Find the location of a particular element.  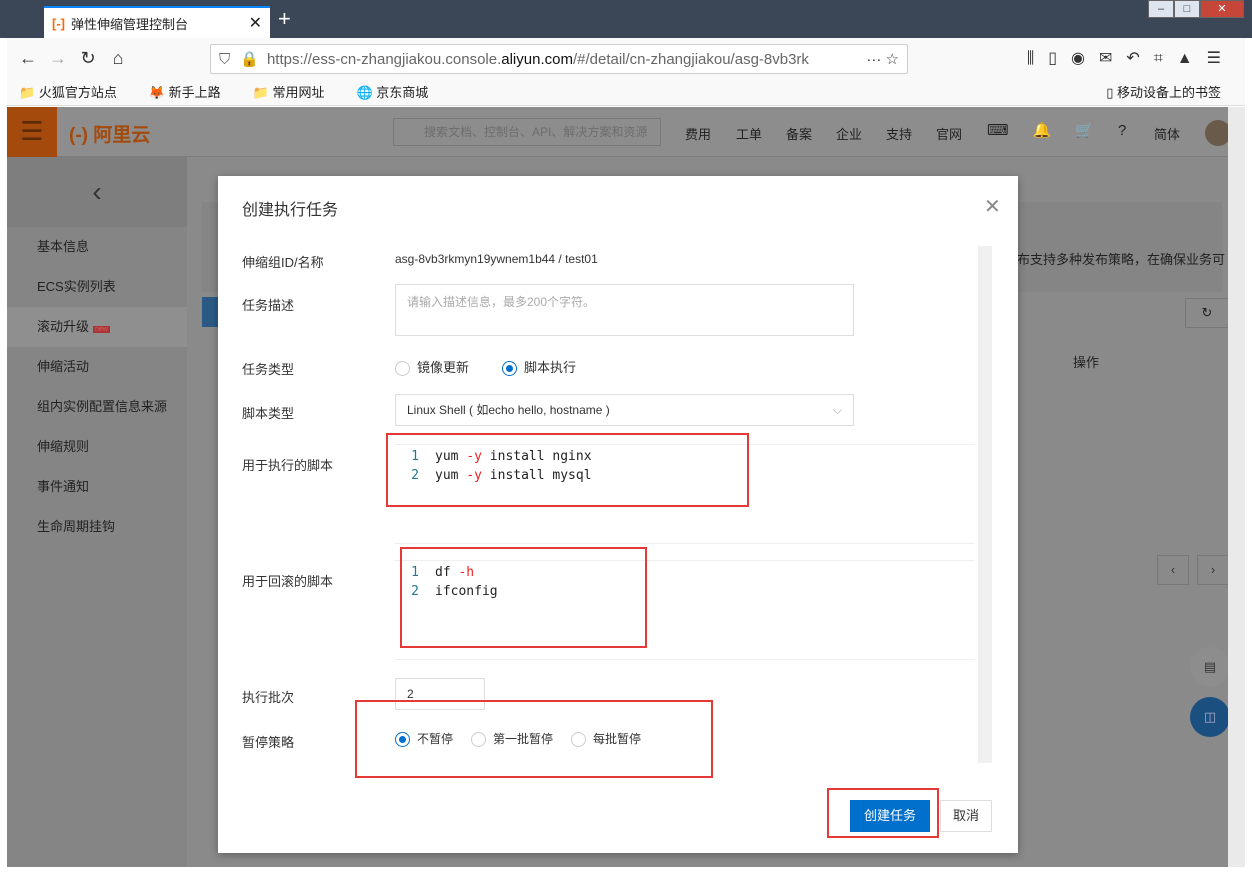

group-label: 伸缩组ID/名称 is located at coordinates (283, 262).